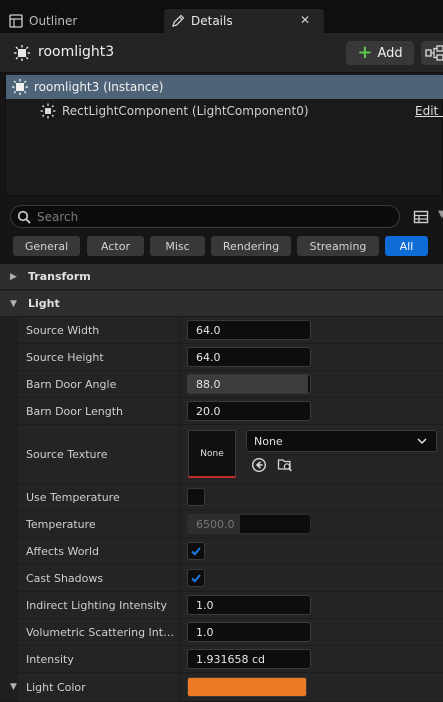  I want to click on property-source-height: Source Height 64.0, so click(221, 357).